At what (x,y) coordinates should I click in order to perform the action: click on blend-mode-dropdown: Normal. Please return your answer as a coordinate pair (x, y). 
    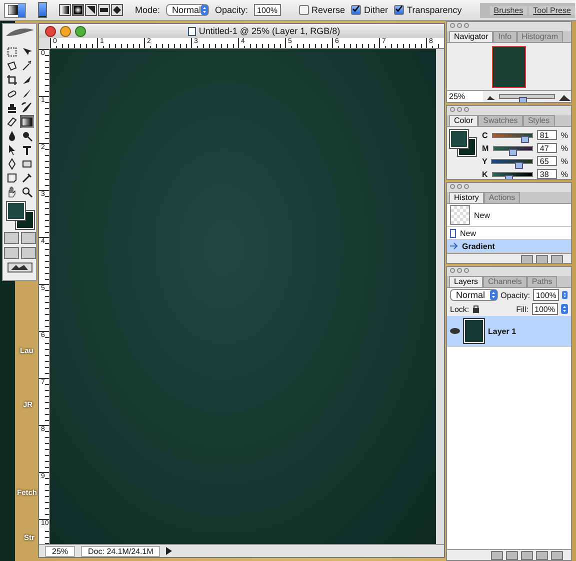
    Looking at the image, I should click on (474, 295).